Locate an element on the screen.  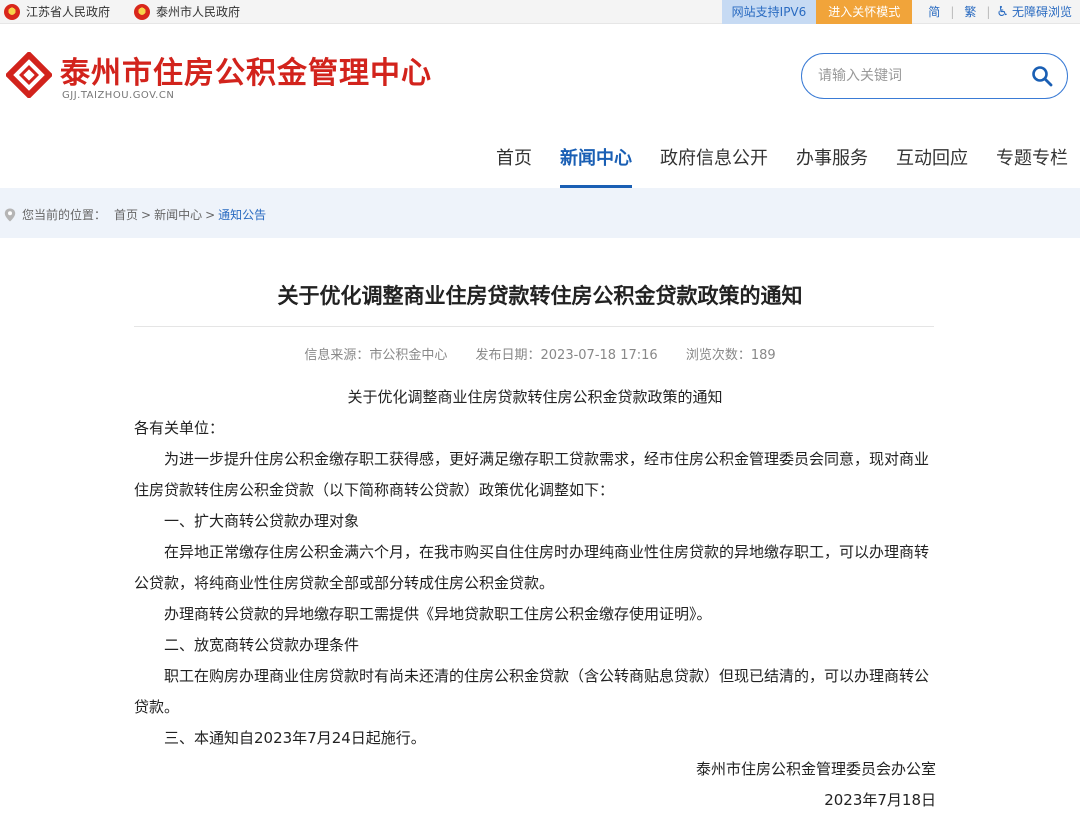
care-mode-button: 进入关怀模式 is located at coordinates (864, 12).